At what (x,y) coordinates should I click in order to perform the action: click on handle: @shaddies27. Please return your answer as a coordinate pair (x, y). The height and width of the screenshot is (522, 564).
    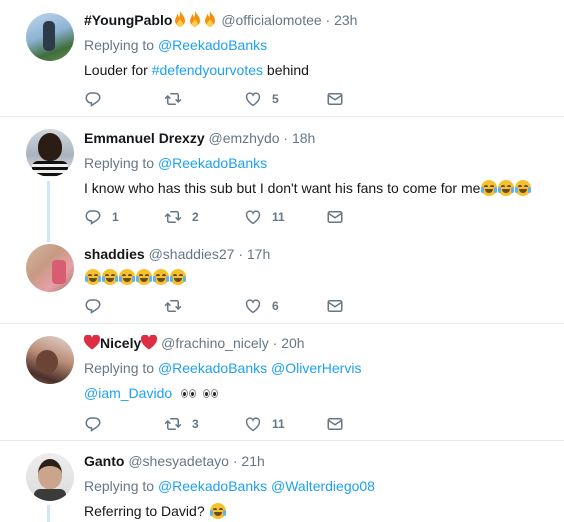
    Looking at the image, I should click on (192, 254).